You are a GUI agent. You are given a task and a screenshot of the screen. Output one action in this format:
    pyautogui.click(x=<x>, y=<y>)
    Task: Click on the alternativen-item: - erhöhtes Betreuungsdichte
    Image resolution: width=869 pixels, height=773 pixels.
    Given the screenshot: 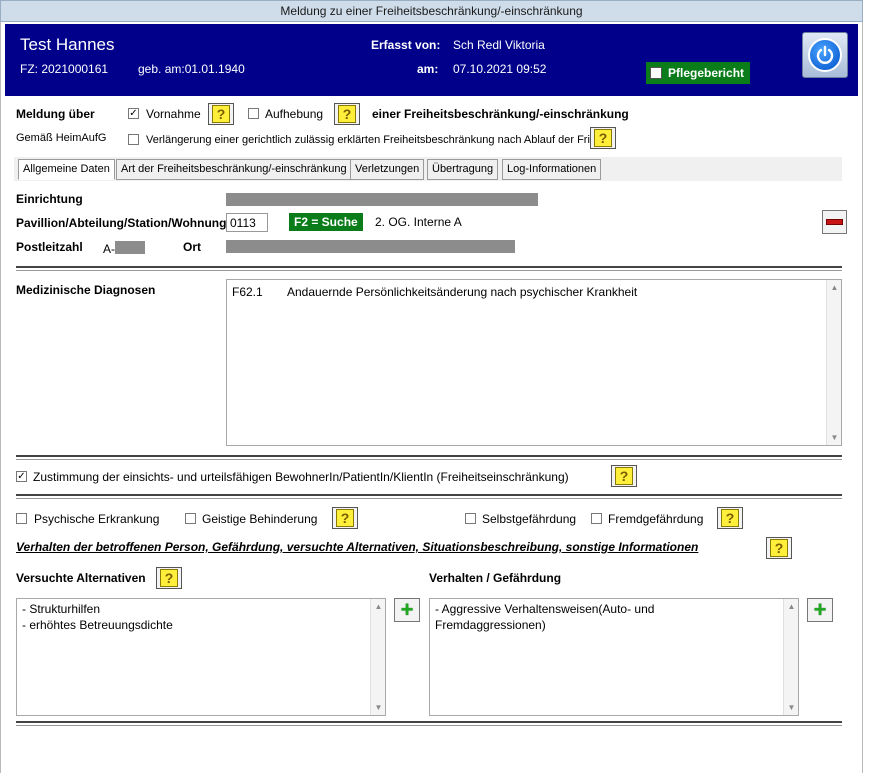 What is the action you would take?
    pyautogui.click(x=97, y=625)
    